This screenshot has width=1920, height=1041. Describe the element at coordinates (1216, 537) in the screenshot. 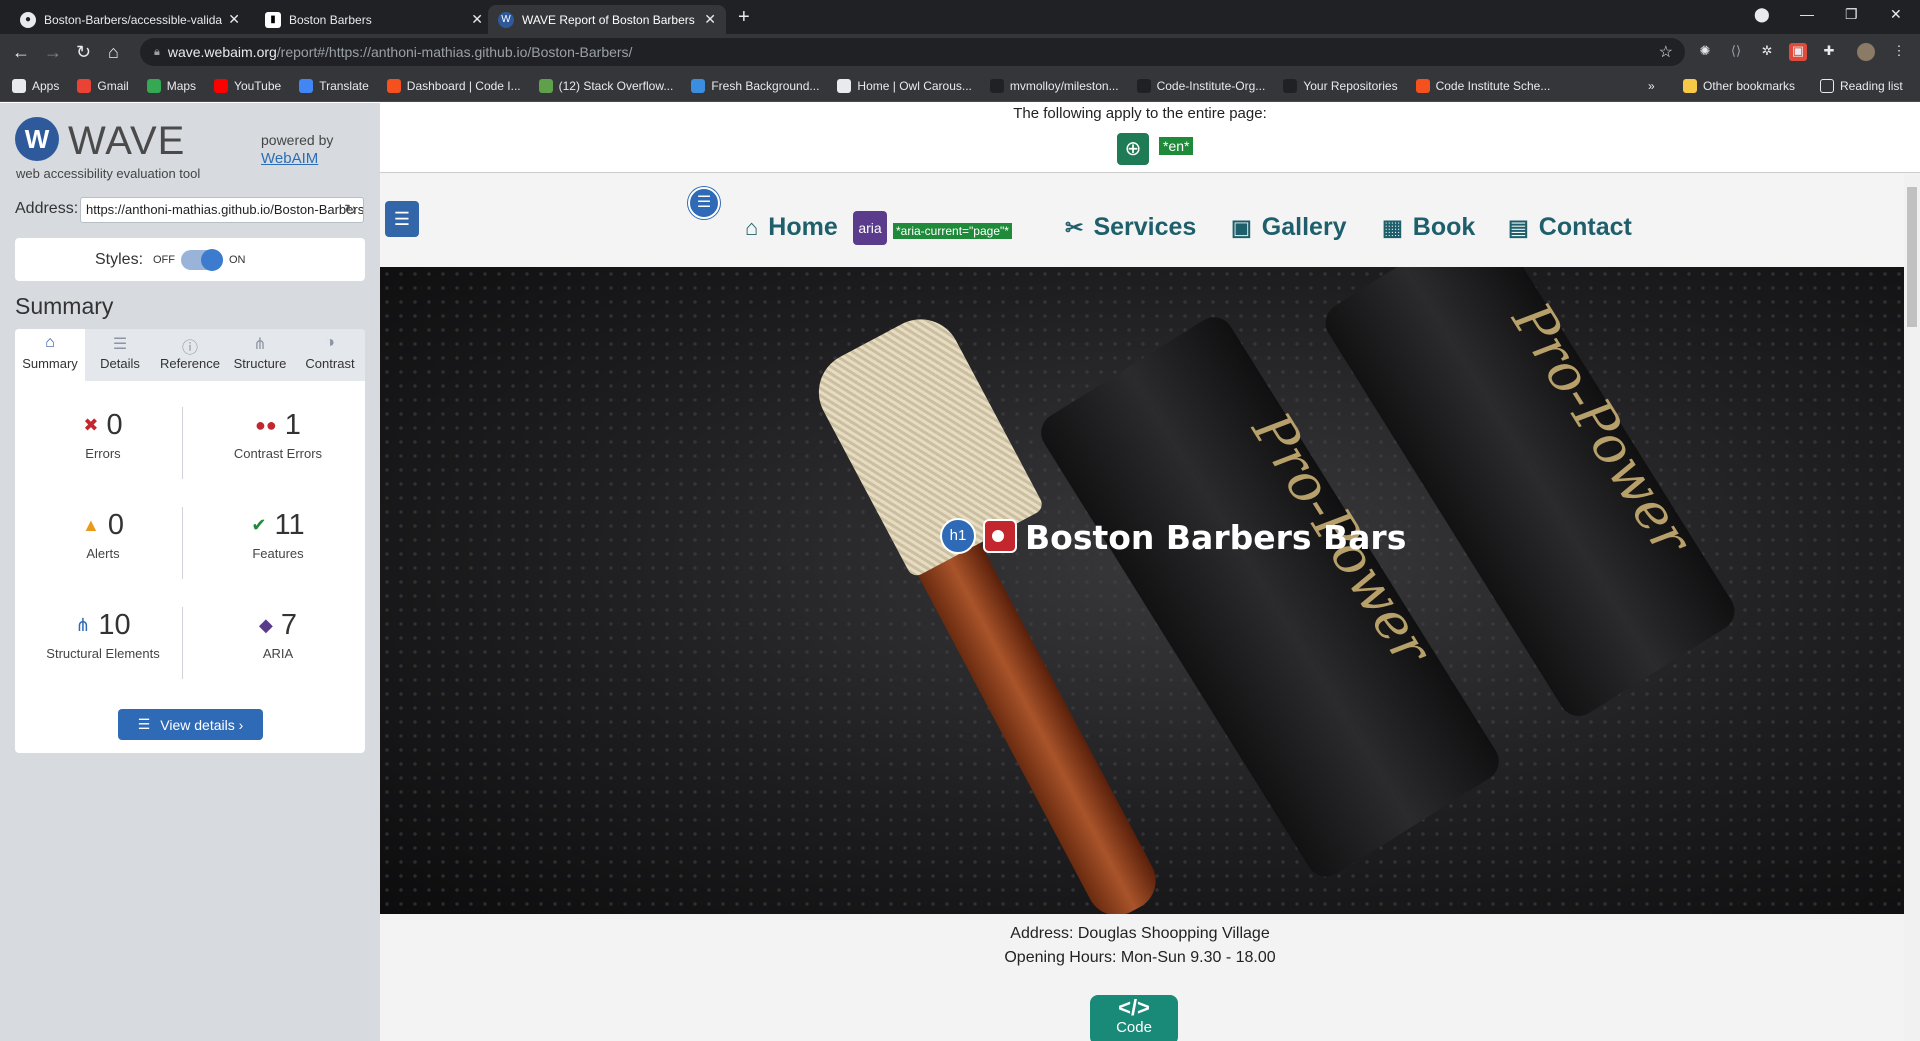

I see `hero-title: Boston Barbers Bars` at that location.